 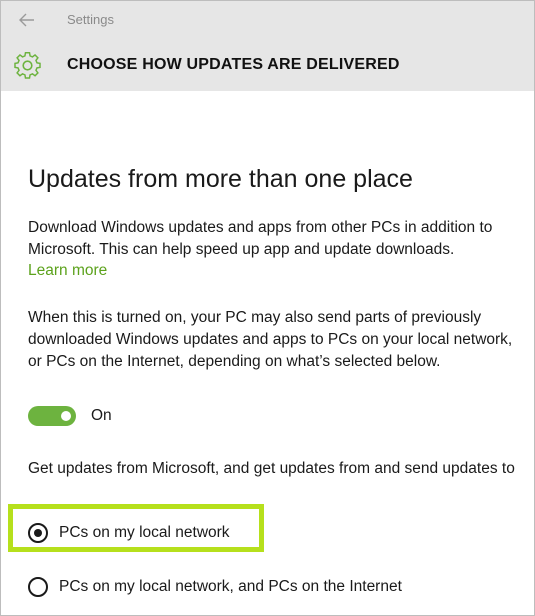 I want to click on back-button, so click(x=27, y=20).